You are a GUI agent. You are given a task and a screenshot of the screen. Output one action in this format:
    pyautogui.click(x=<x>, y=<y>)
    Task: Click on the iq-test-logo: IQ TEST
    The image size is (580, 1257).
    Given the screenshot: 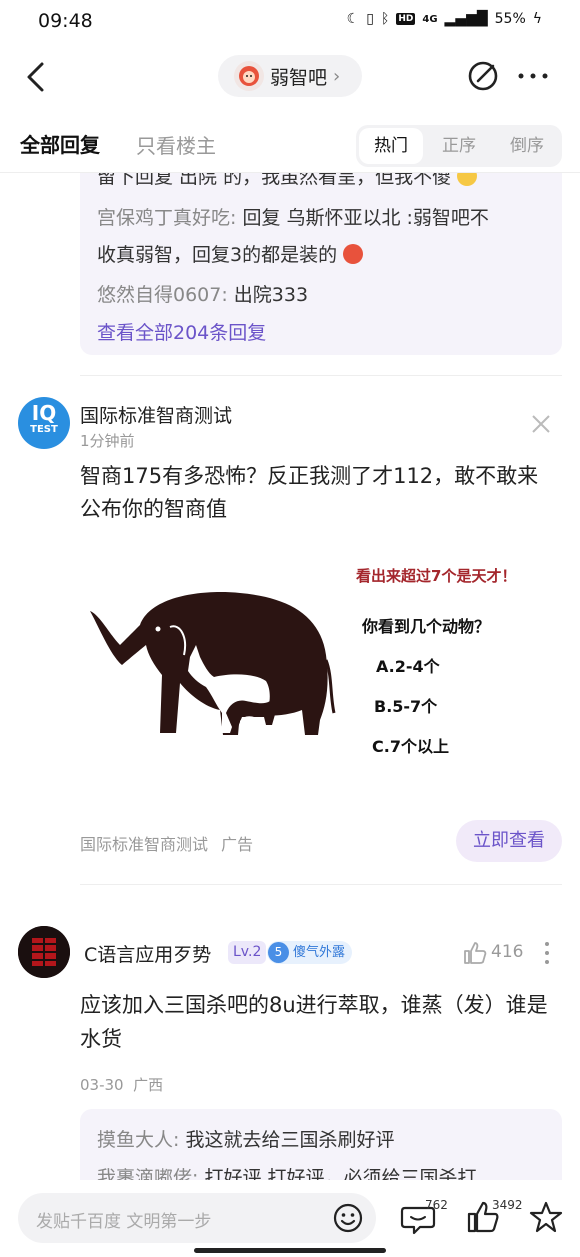 What is the action you would take?
    pyautogui.click(x=44, y=423)
    